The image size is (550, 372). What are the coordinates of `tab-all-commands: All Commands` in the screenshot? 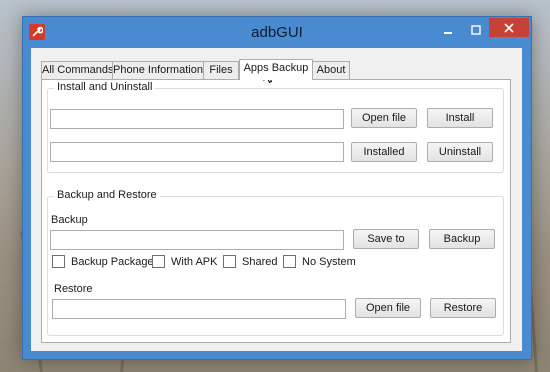 It's located at (77, 70).